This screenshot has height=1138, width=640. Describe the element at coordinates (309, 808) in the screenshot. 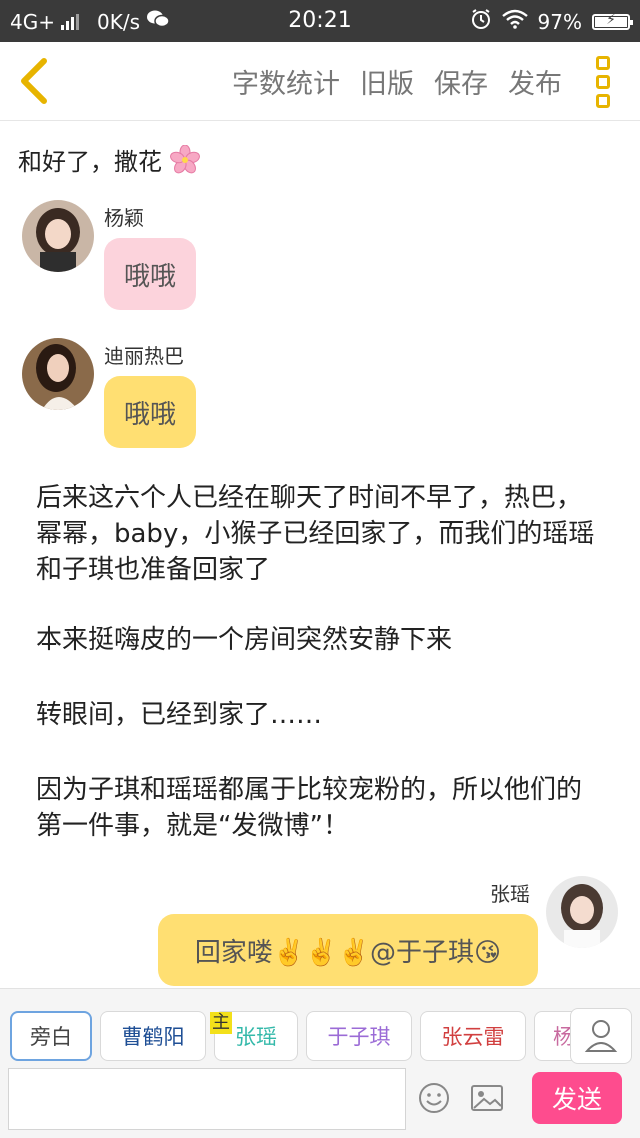

I see `narration-paragraph: 因为子琪和瑶瑶都属于比较宠粉的，所以他们的第一件事，就是“发微博”！` at that location.